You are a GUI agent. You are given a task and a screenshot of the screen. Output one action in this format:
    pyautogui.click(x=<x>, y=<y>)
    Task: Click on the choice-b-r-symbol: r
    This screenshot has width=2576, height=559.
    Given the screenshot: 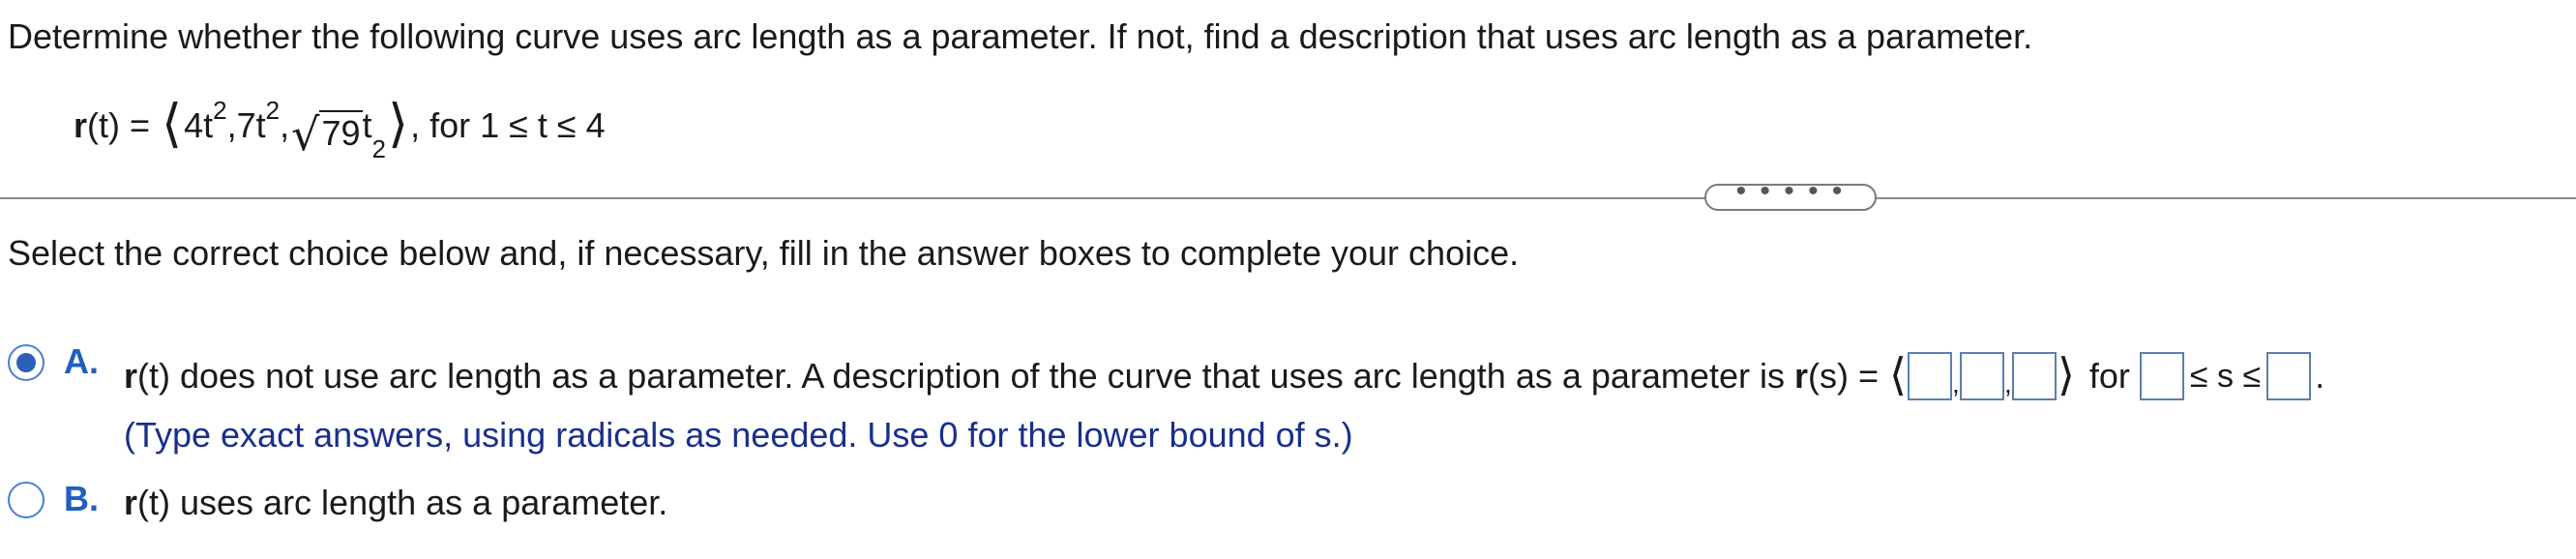 What is the action you would take?
    pyautogui.click(x=131, y=502)
    